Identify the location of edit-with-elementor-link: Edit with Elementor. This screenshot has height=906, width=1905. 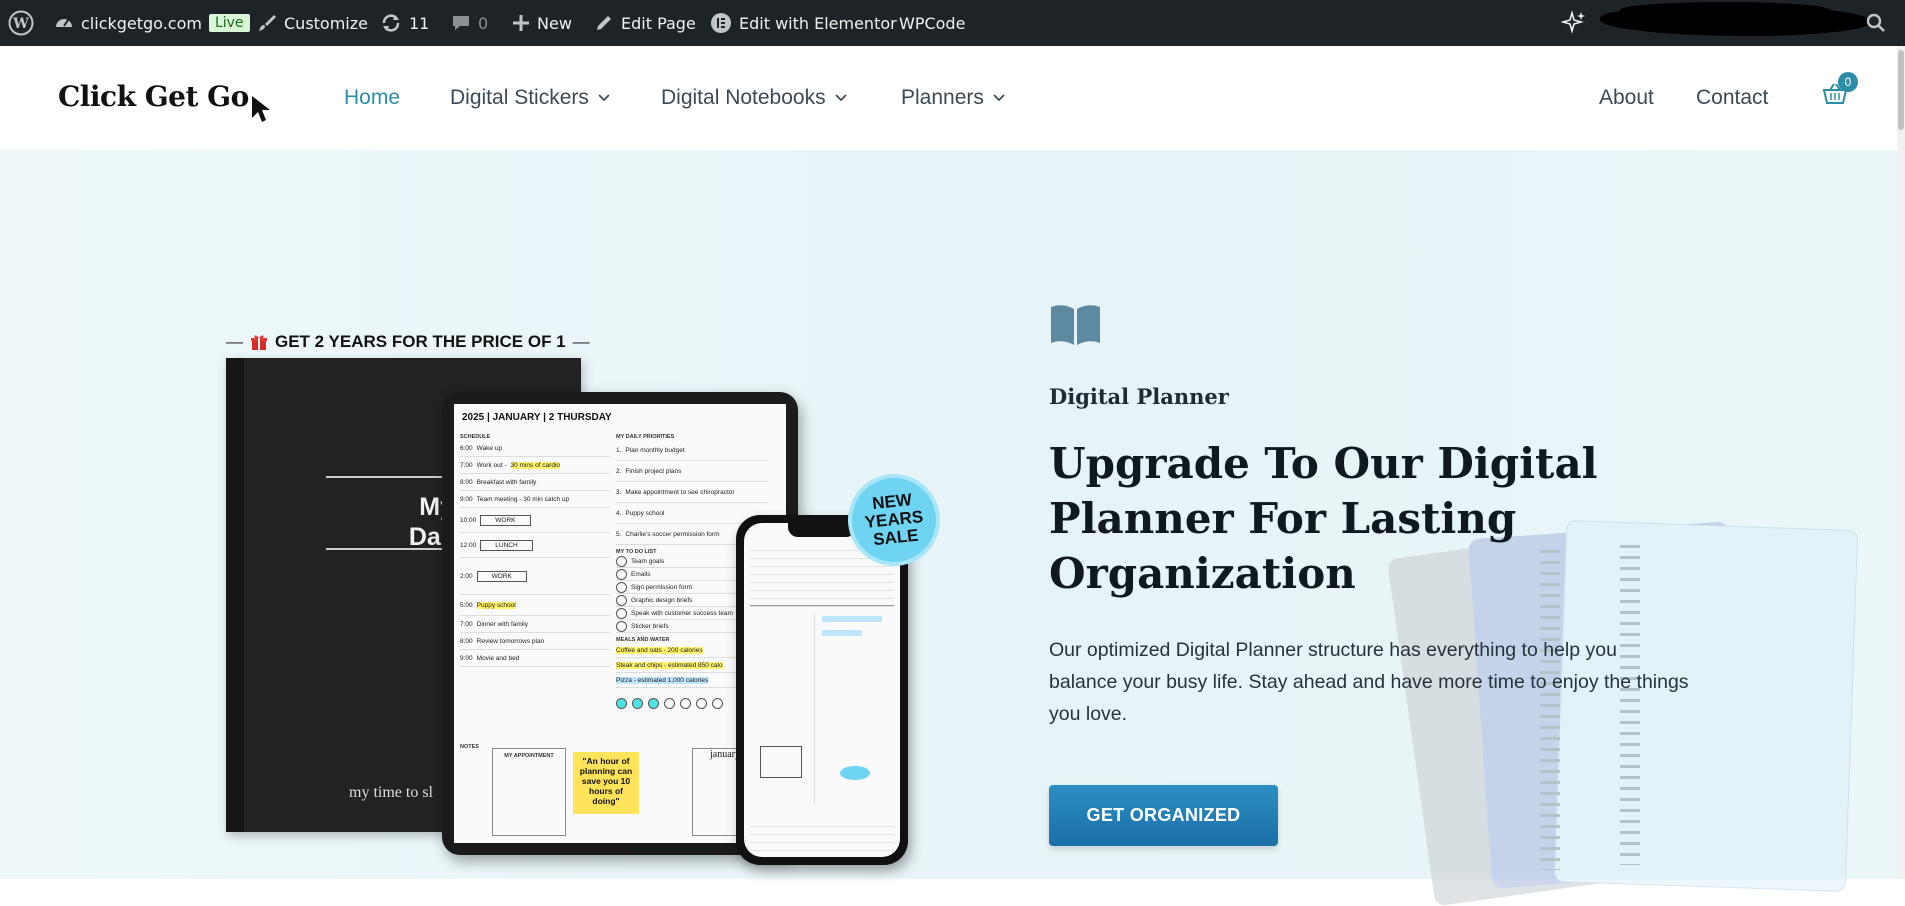
(803, 23).